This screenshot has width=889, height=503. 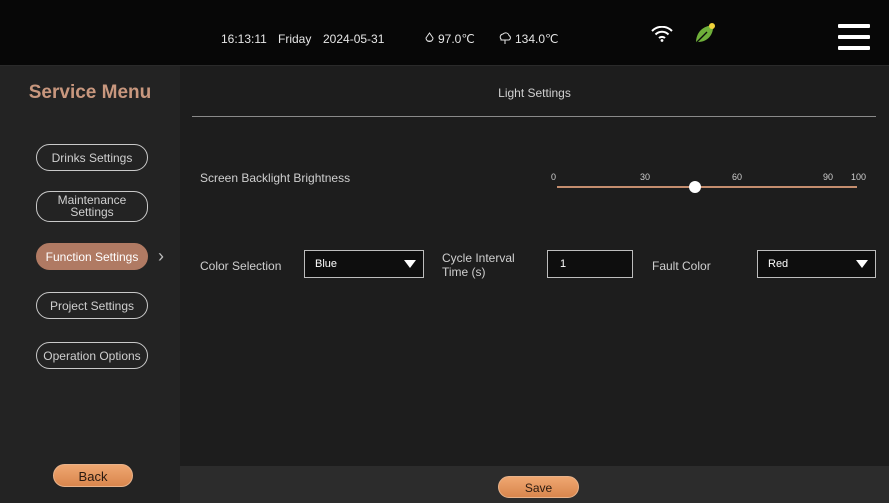 I want to click on cycle-interval-label: Cycle Interval Time (s), so click(x=478, y=265).